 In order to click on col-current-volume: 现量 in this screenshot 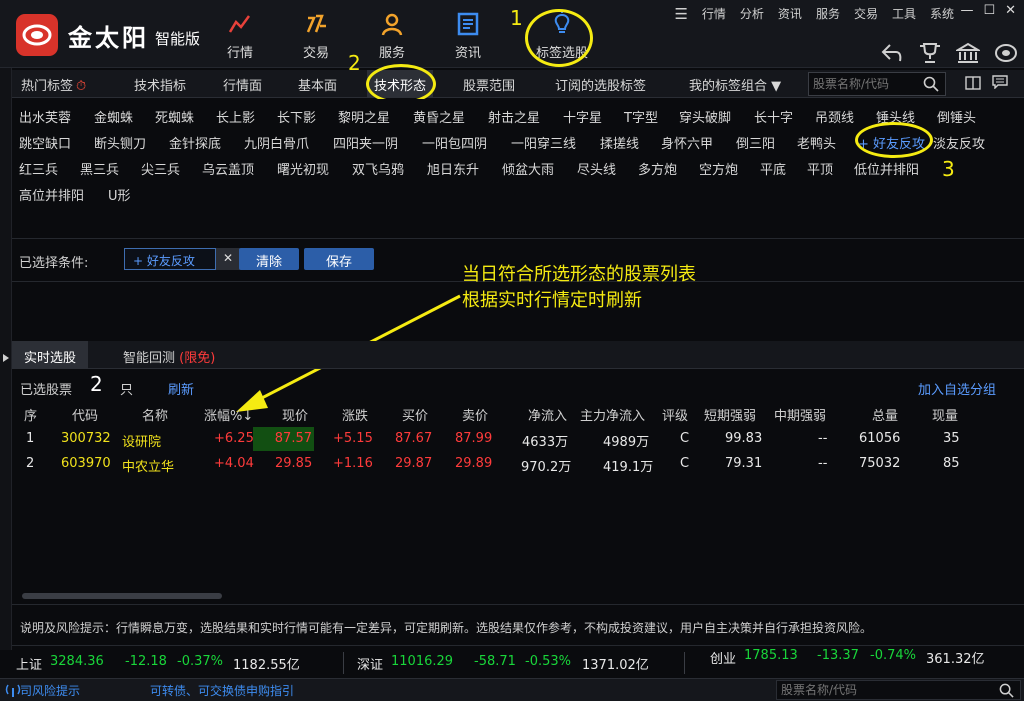, I will do `click(945, 414)`.